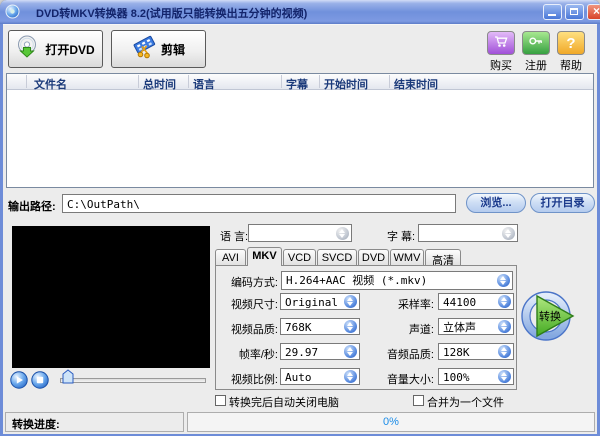 The width and height of the screenshot is (600, 436). What do you see at coordinates (476, 376) in the screenshot?
I see `volume-select: 100%` at bounding box center [476, 376].